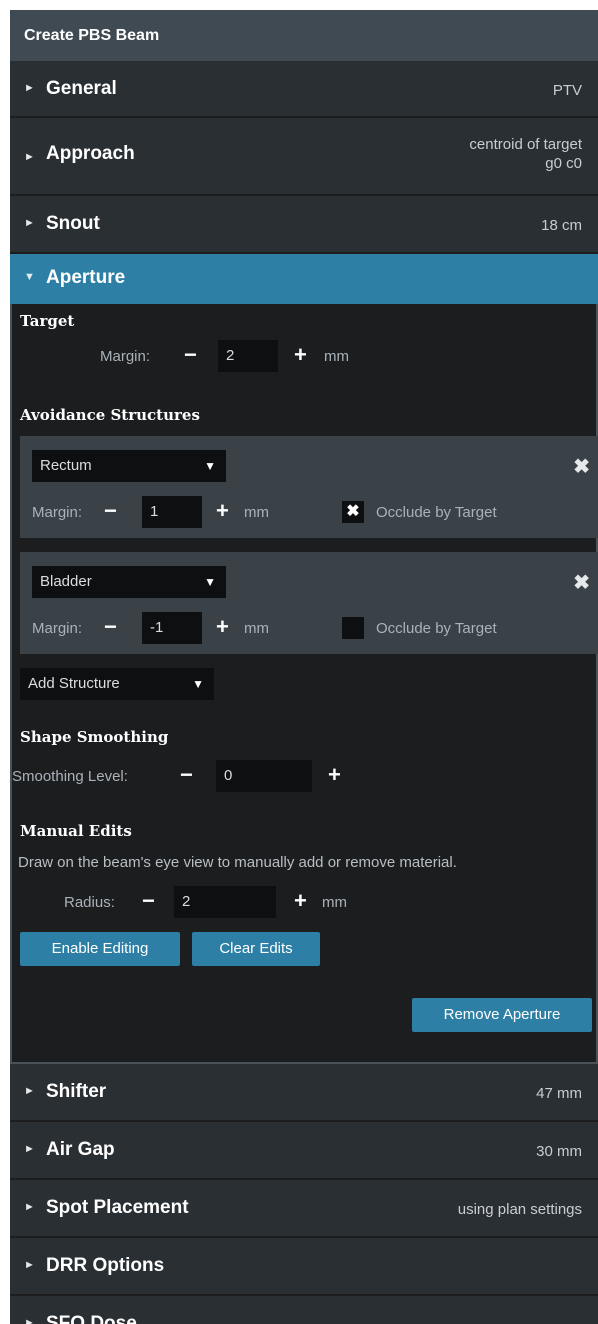  Describe the element at coordinates (256, 949) in the screenshot. I see `clear-edits-button: Clear Edits` at that location.